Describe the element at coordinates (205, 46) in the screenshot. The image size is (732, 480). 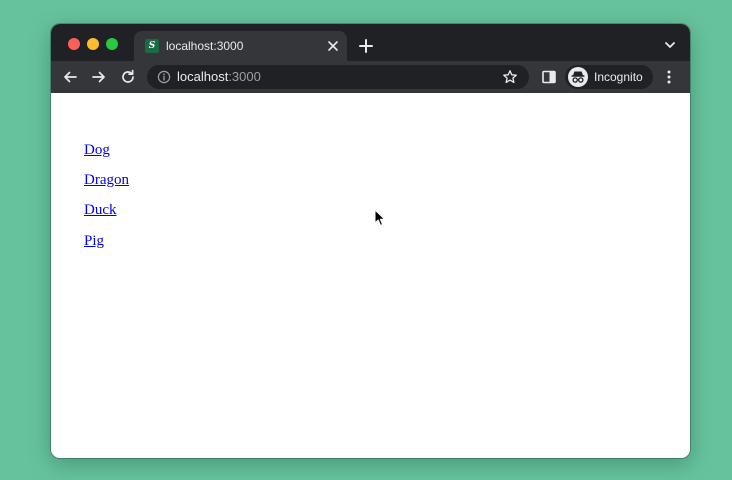
I see `tab-title: localhost:3000` at that location.